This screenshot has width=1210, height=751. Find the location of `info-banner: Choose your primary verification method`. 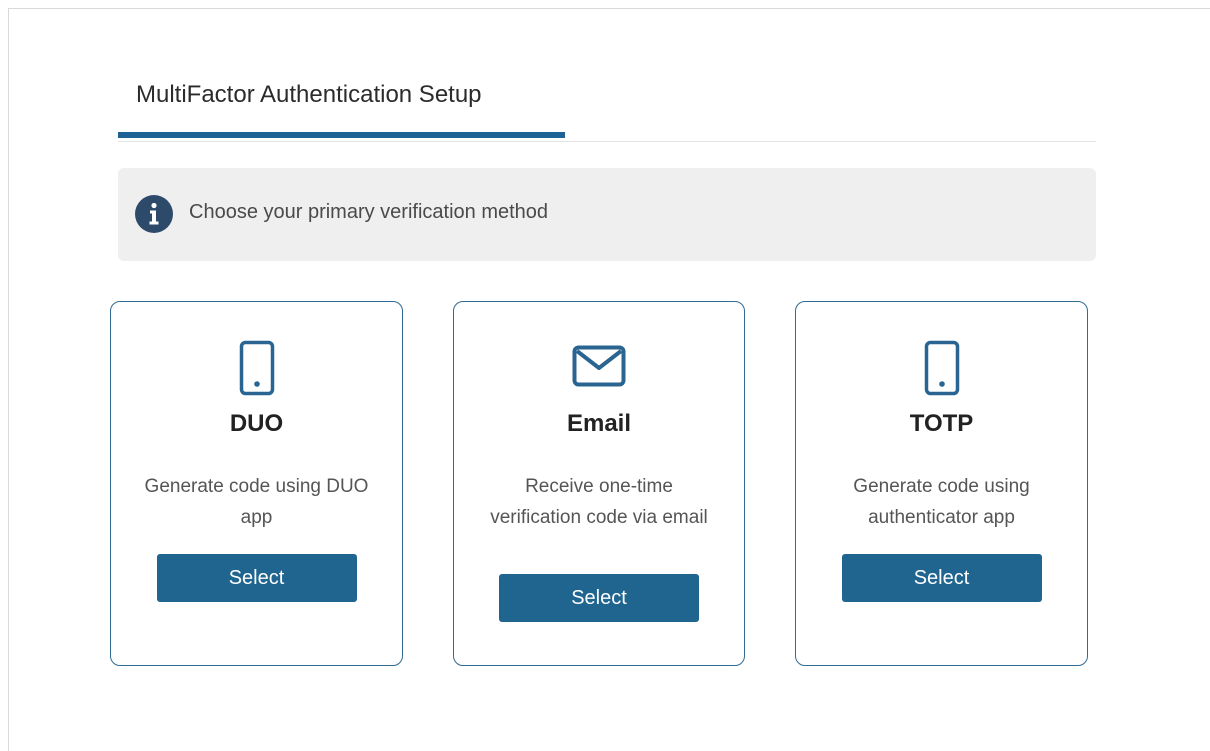

info-banner: Choose your primary verification method is located at coordinates (607, 214).